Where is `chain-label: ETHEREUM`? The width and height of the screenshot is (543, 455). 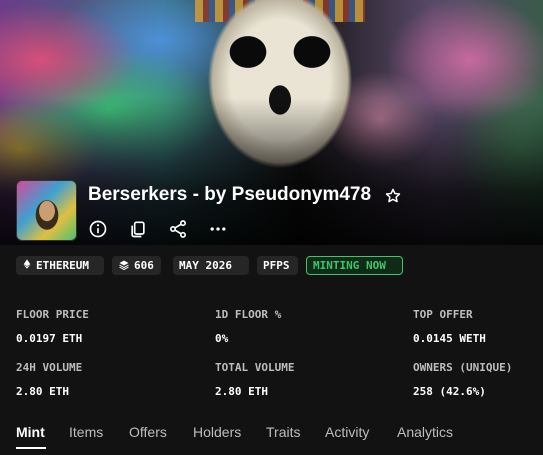
chain-label: ETHEREUM is located at coordinates (62, 265).